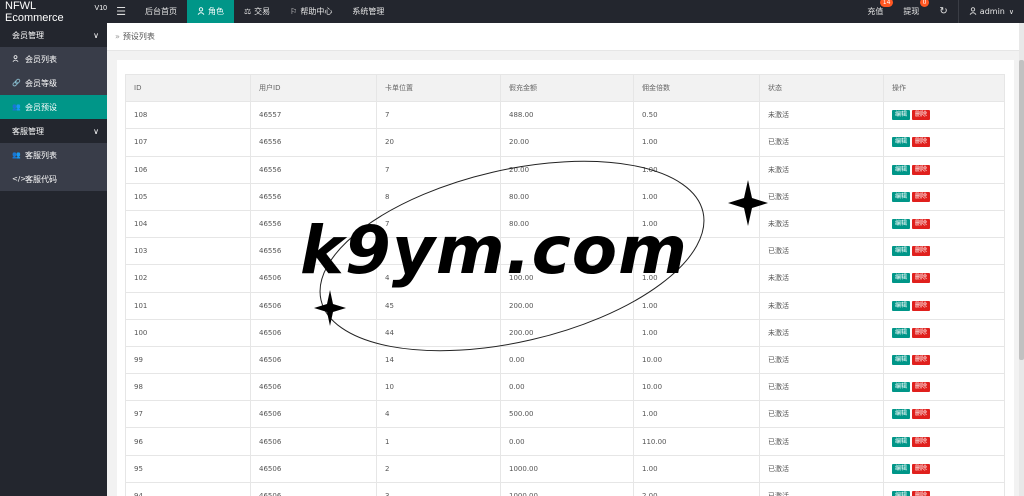 Image resolution: width=1024 pixels, height=496 pixels. Describe the element at coordinates (438, 88) in the screenshot. I see `column-header: 卡单位置` at that location.